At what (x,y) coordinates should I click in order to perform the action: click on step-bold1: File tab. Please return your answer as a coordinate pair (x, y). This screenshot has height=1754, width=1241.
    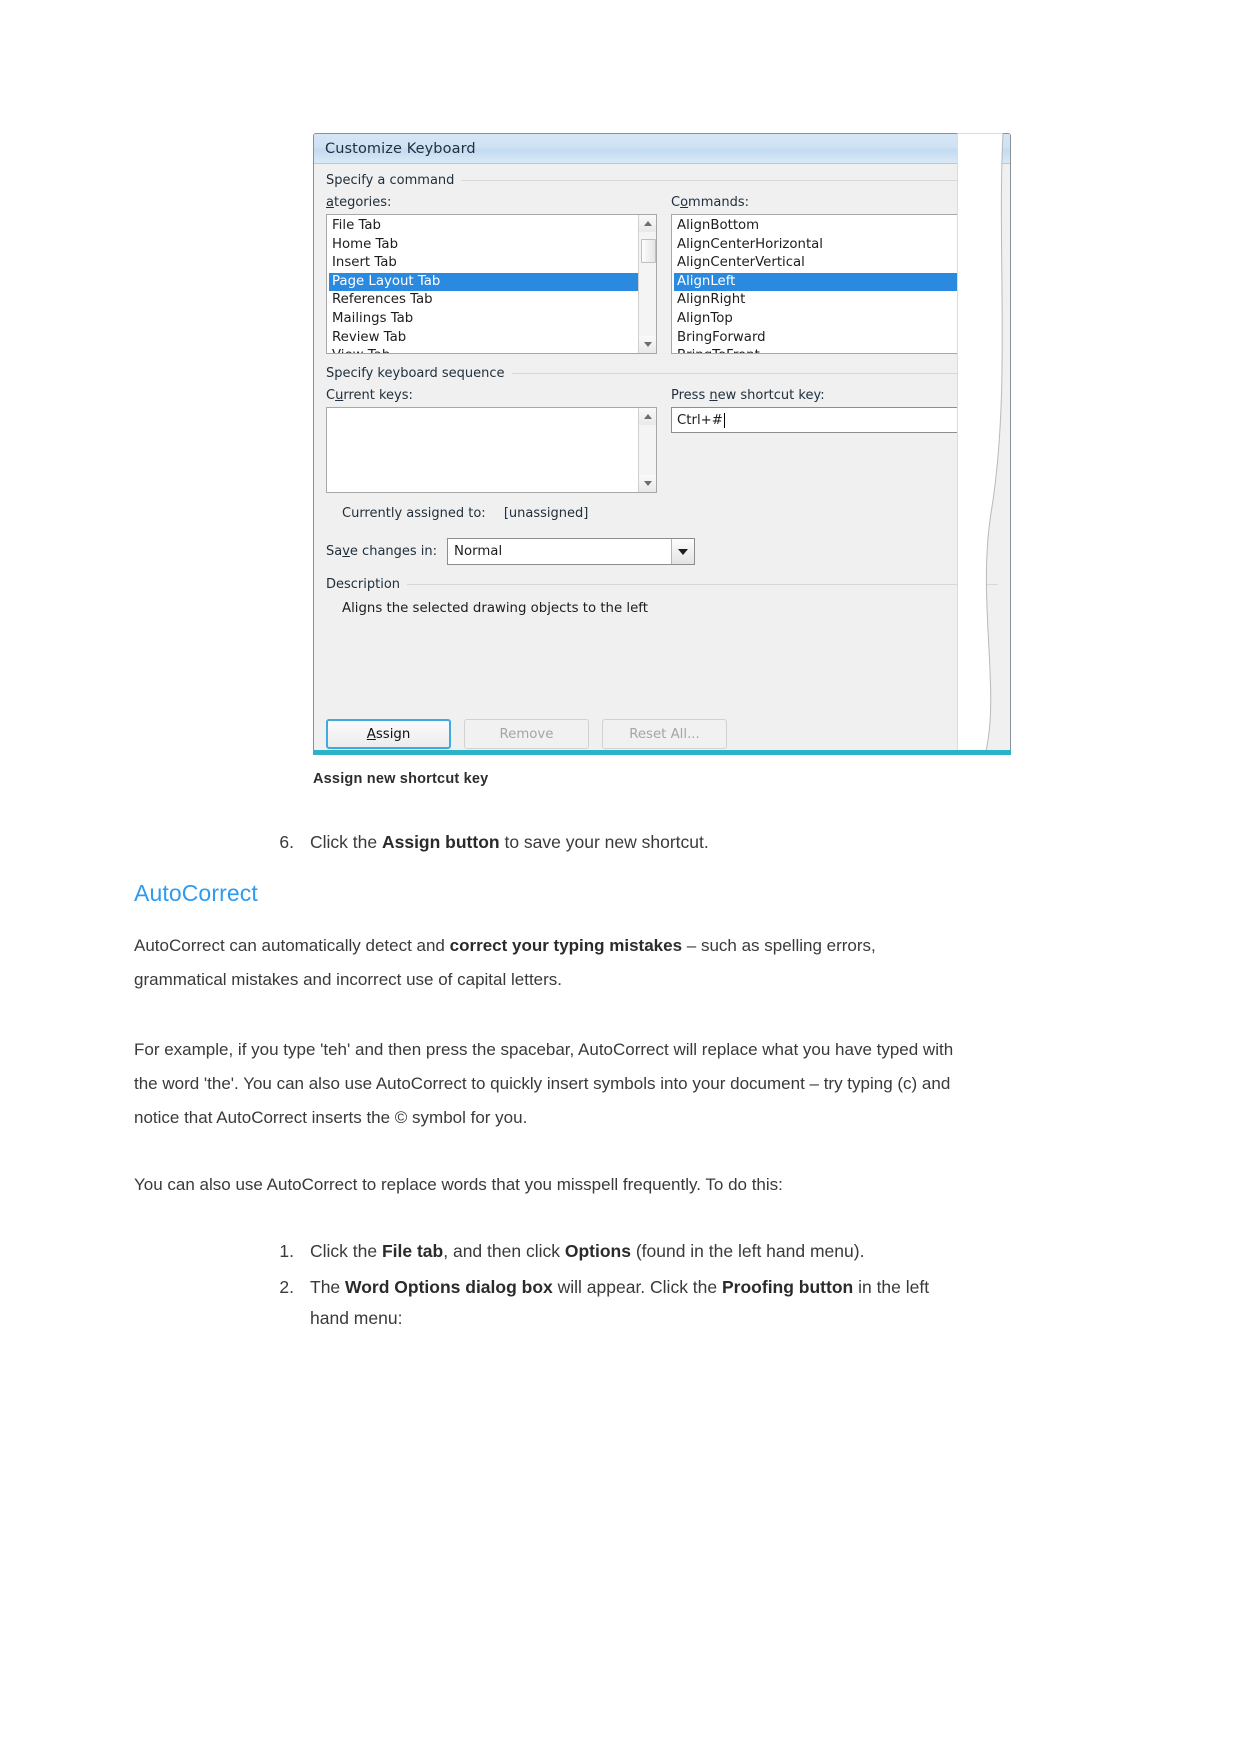
    Looking at the image, I should click on (412, 1251).